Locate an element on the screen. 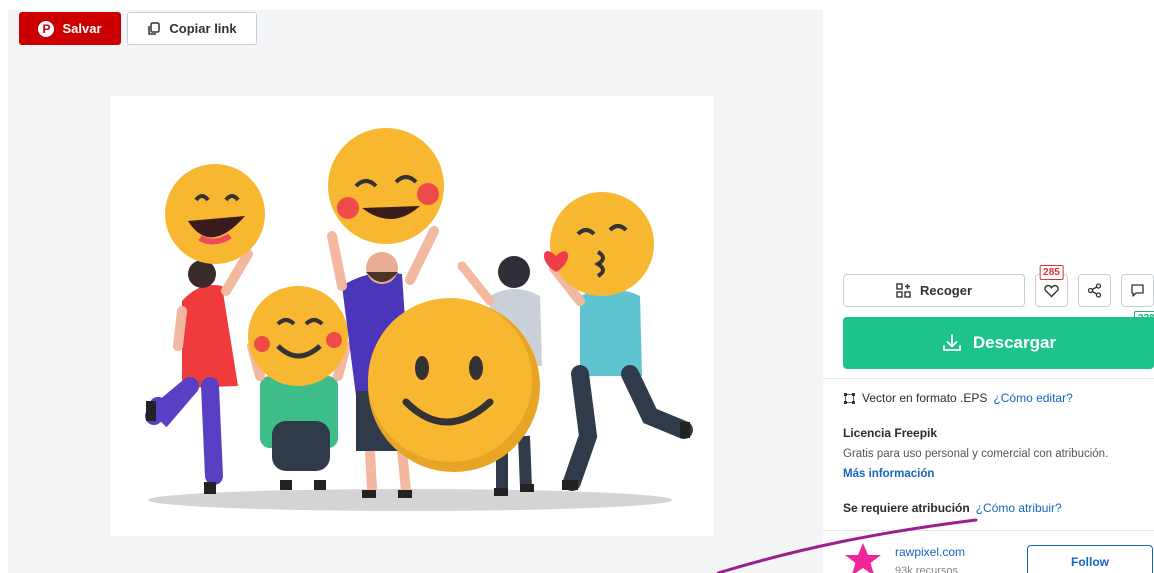  collect-label: Recoger is located at coordinates (946, 290).